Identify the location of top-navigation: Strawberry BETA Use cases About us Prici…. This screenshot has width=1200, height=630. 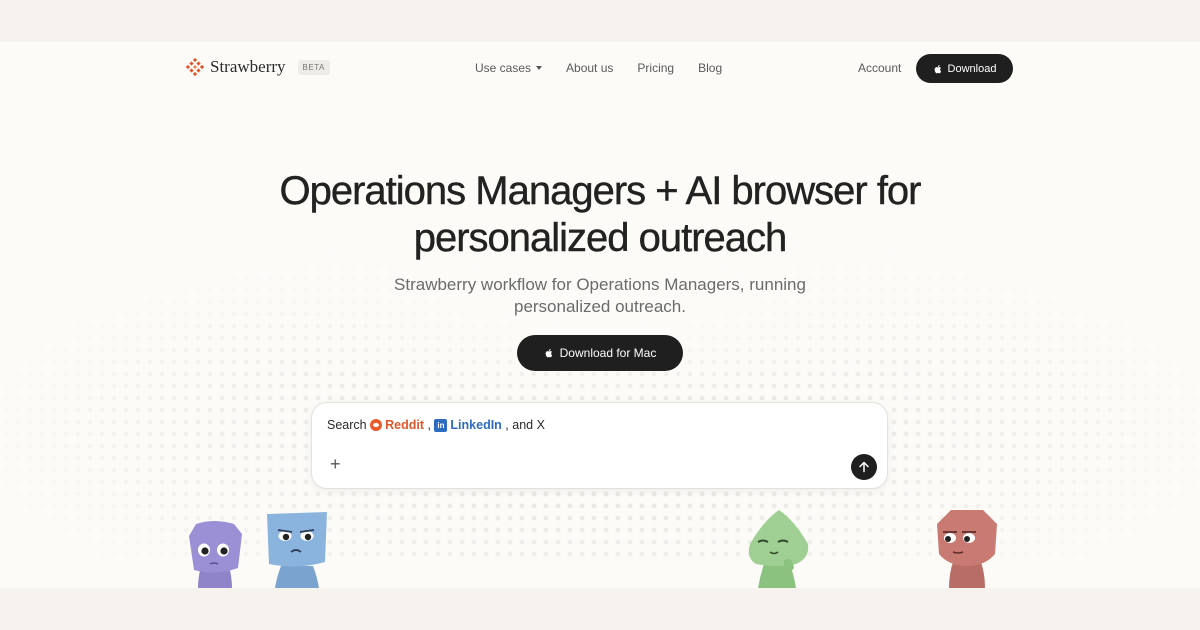
(600, 69).